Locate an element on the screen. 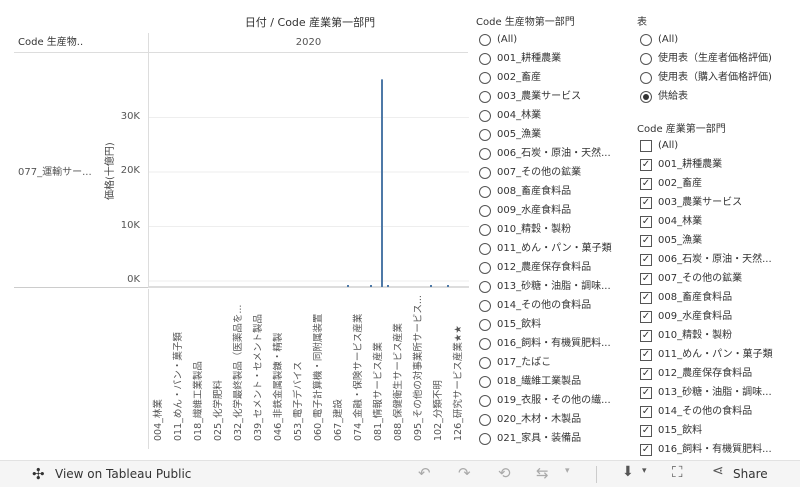 Image resolution: width=800 pixels, height=487 pixels. industry-filter-option: ✓ 010_精穀・製粉 is located at coordinates (686, 335).